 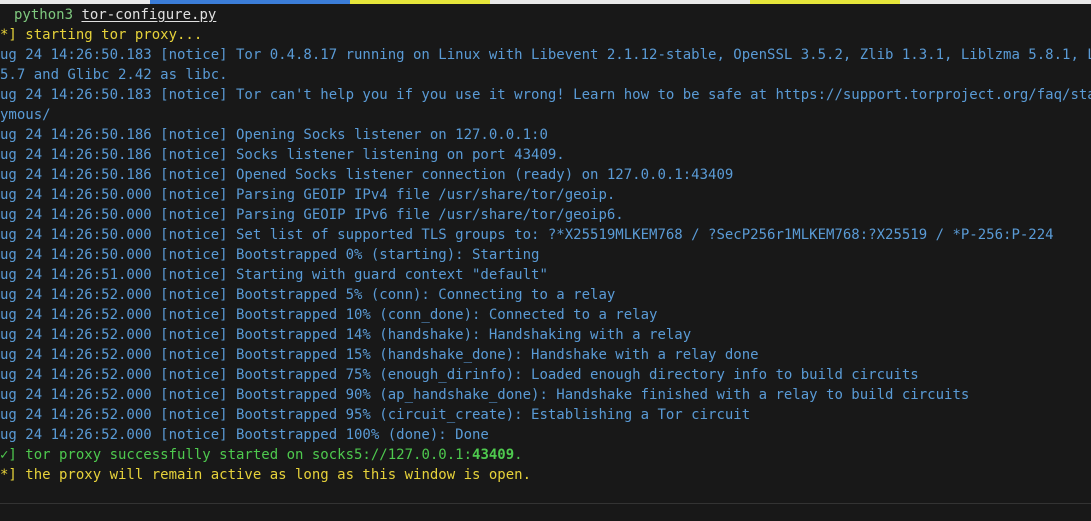 I want to click on success-port: 43409, so click(x=493, y=455).